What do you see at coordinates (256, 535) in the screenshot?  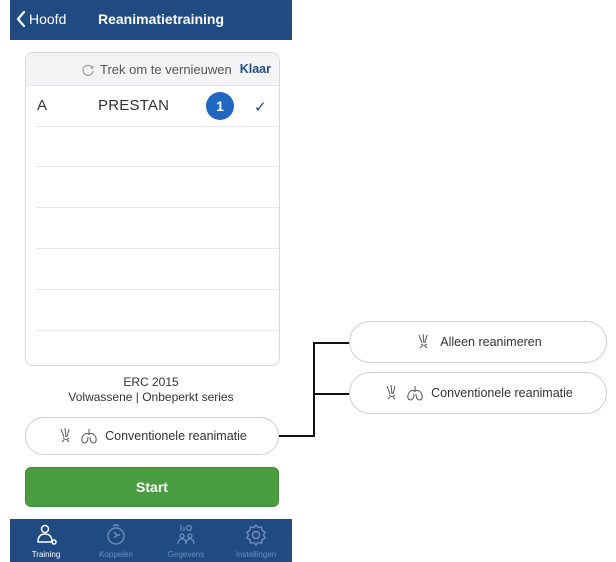 I see `gear-icon` at bounding box center [256, 535].